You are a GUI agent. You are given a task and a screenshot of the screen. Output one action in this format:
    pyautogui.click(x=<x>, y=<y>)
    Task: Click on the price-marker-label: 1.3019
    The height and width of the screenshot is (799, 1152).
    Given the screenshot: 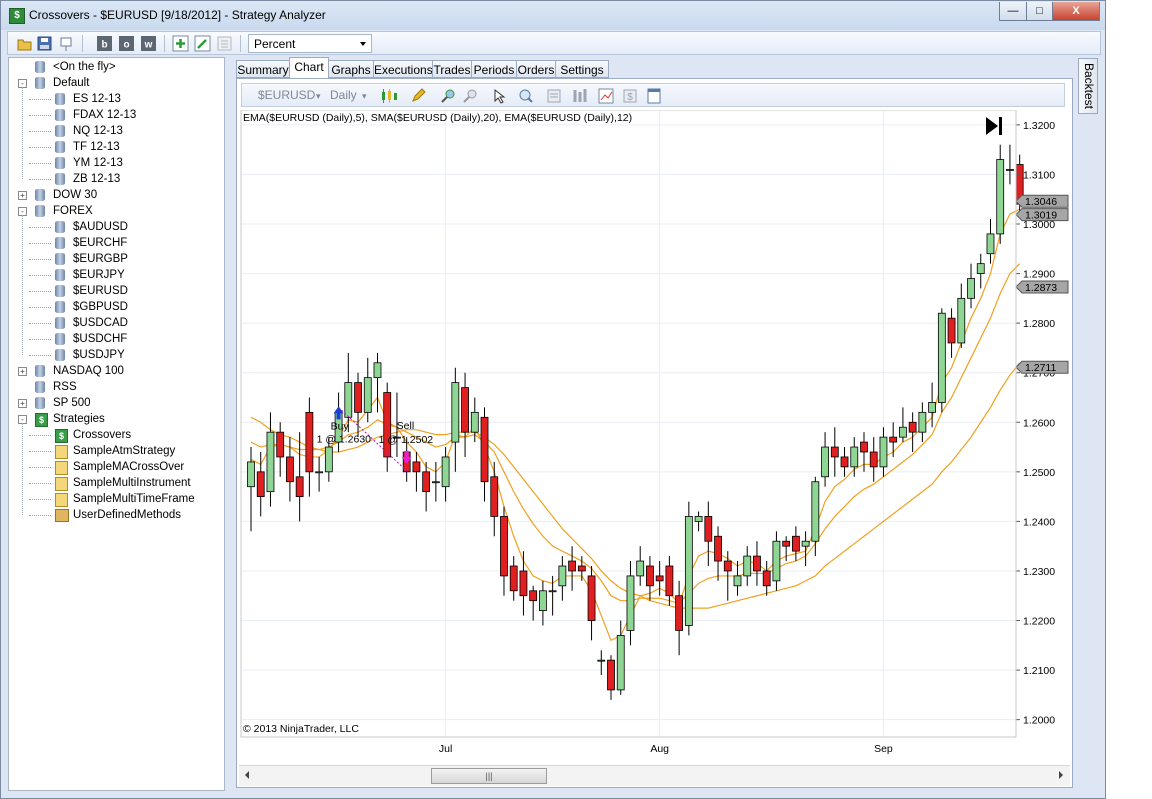 What is the action you would take?
    pyautogui.click(x=1041, y=216)
    